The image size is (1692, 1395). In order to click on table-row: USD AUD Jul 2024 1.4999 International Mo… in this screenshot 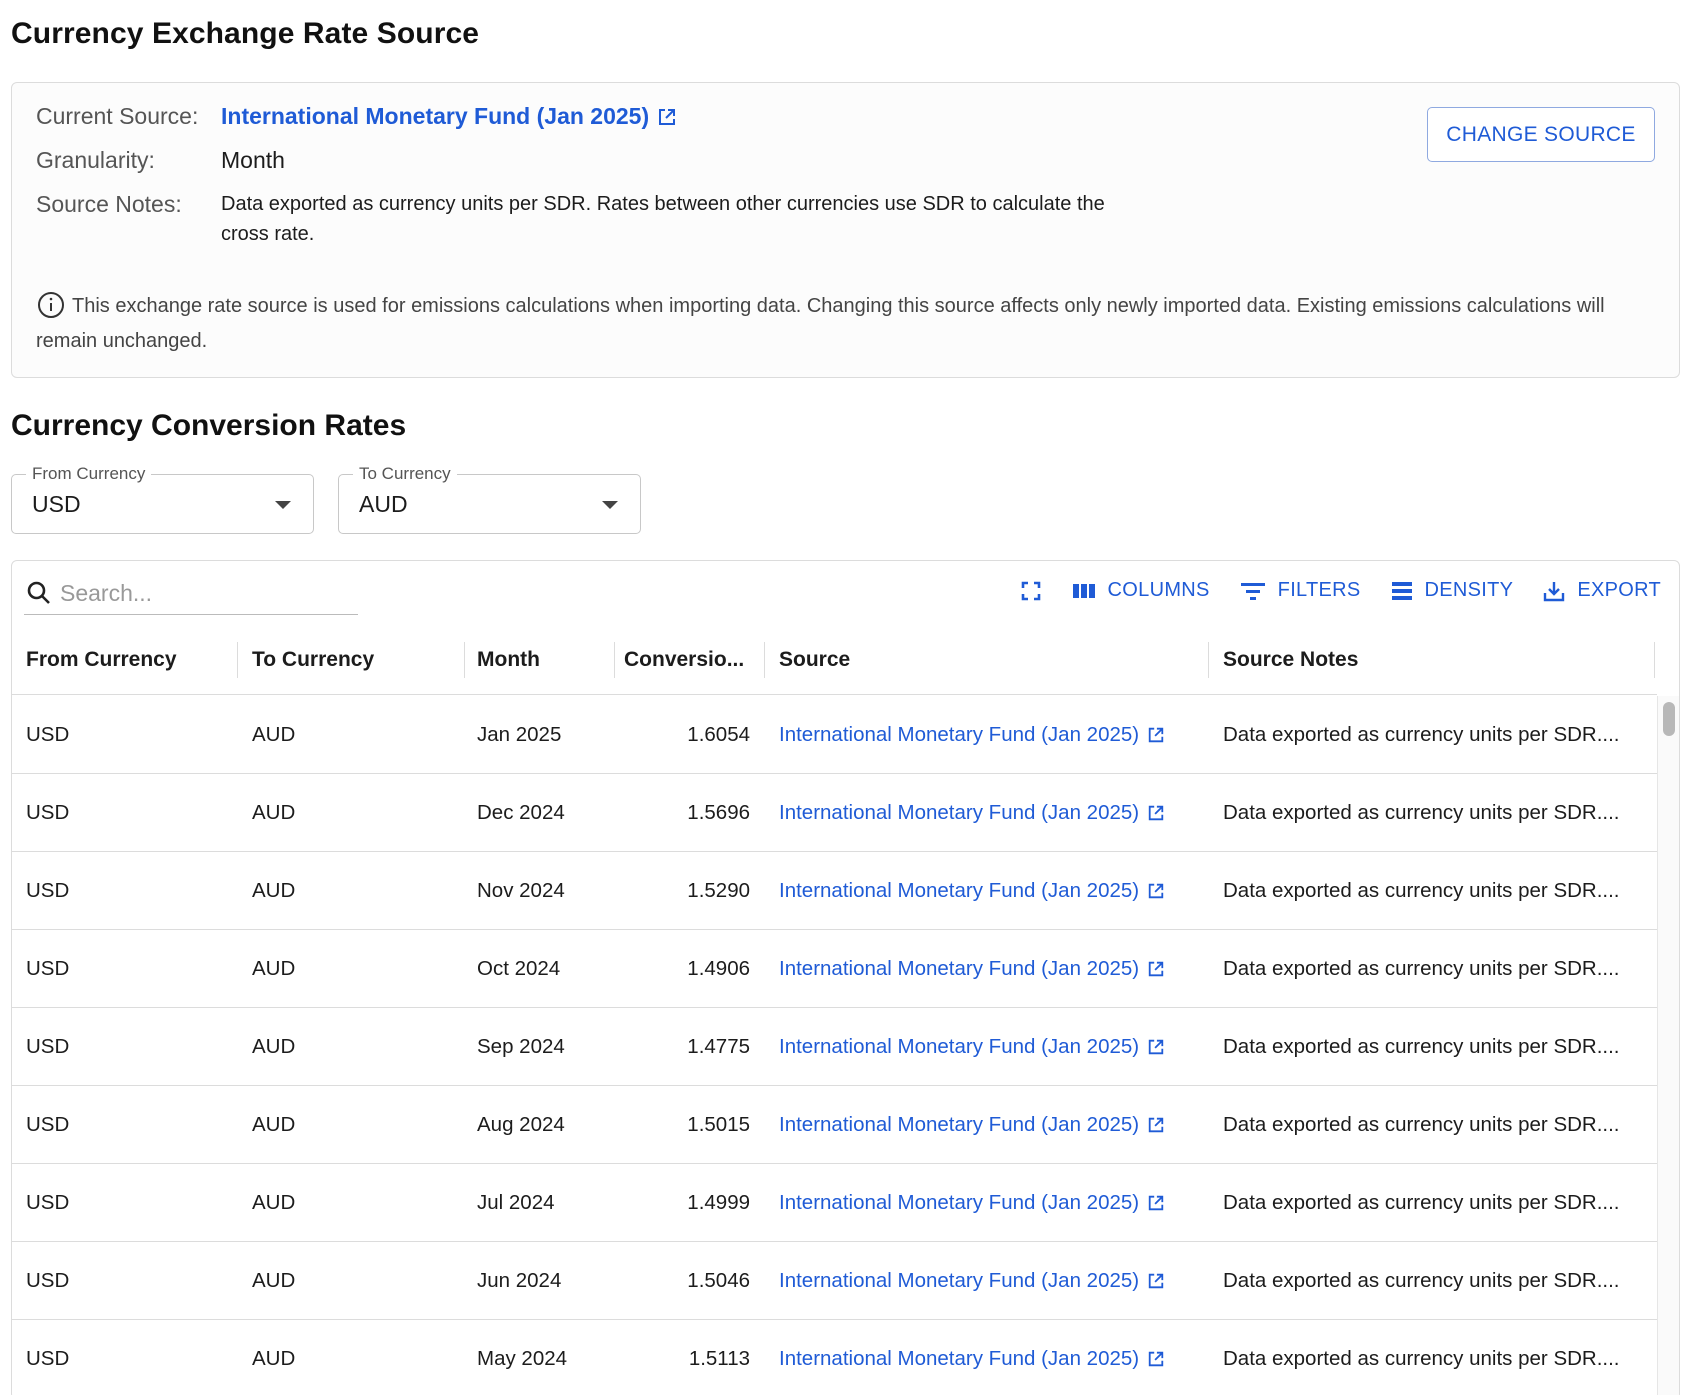, I will do `click(834, 1203)`.